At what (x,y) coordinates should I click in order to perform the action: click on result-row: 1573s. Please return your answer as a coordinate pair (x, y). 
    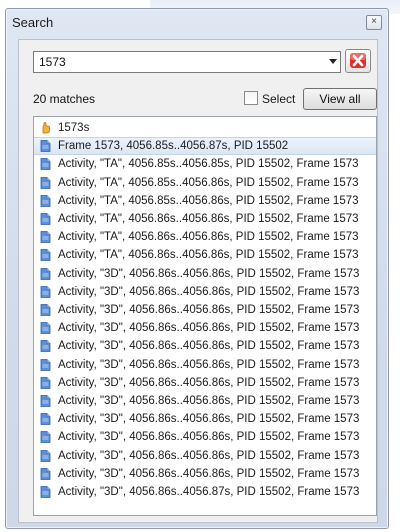
    Looking at the image, I should click on (205, 128).